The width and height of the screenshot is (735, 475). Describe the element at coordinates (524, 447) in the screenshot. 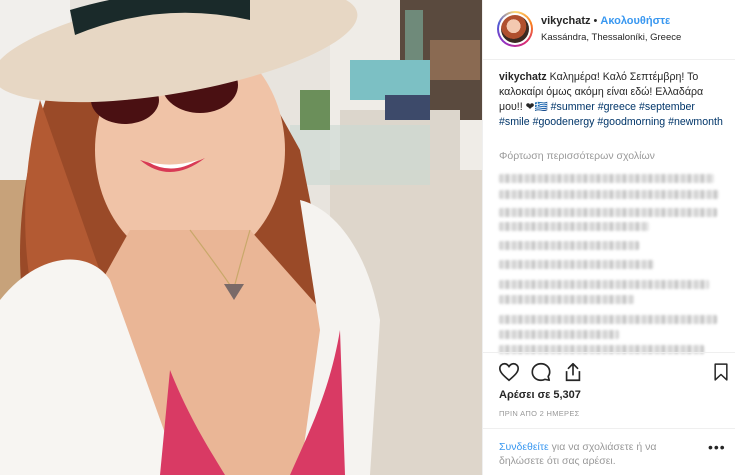

I see `login-link: Συνδεθείτε` at that location.